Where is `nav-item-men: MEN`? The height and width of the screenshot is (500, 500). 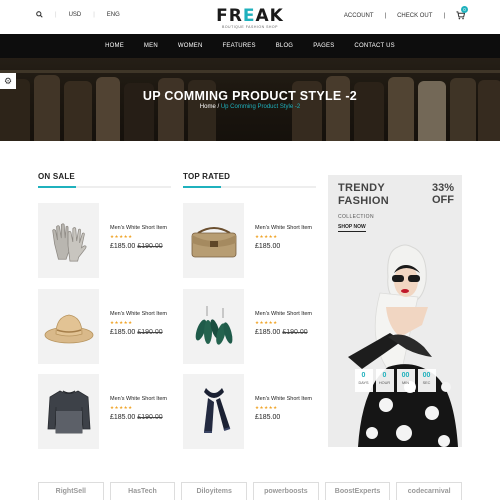 nav-item-men: MEN is located at coordinates (151, 46).